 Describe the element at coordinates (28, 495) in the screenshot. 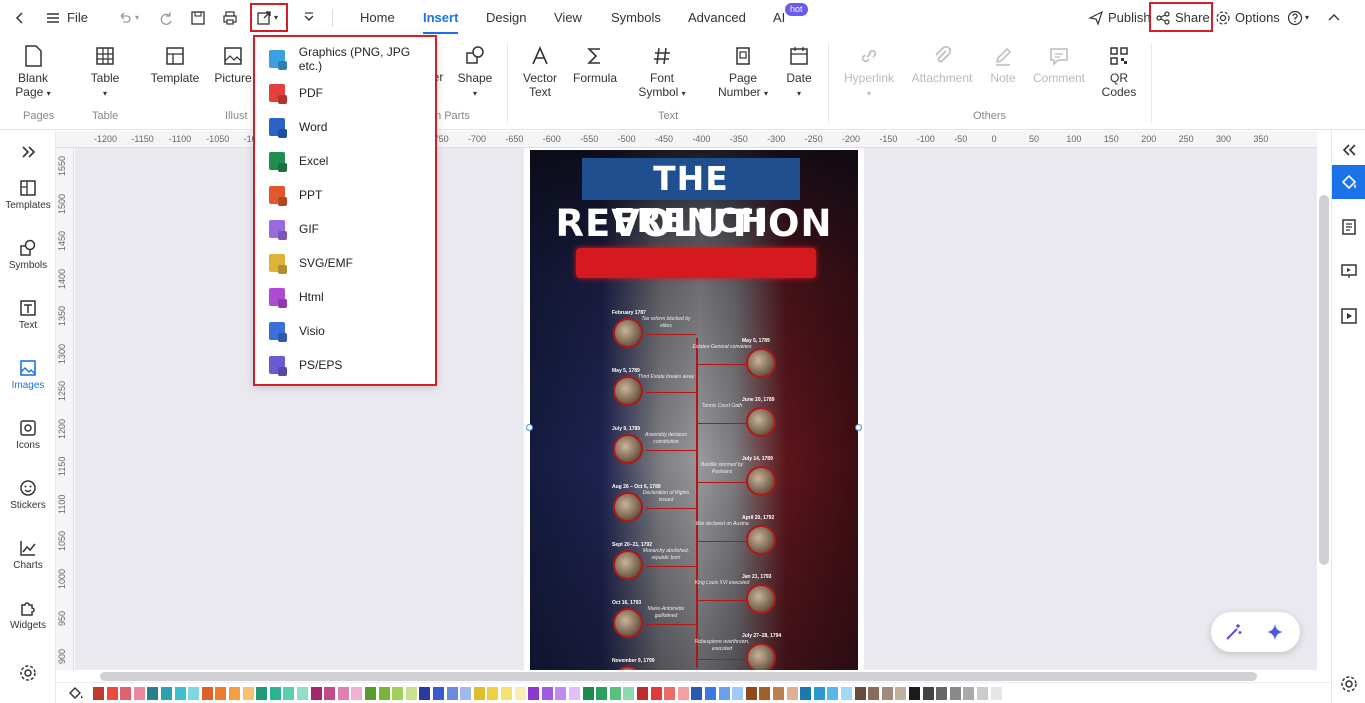

I see `sidebar-item-stickers: Stickers` at that location.